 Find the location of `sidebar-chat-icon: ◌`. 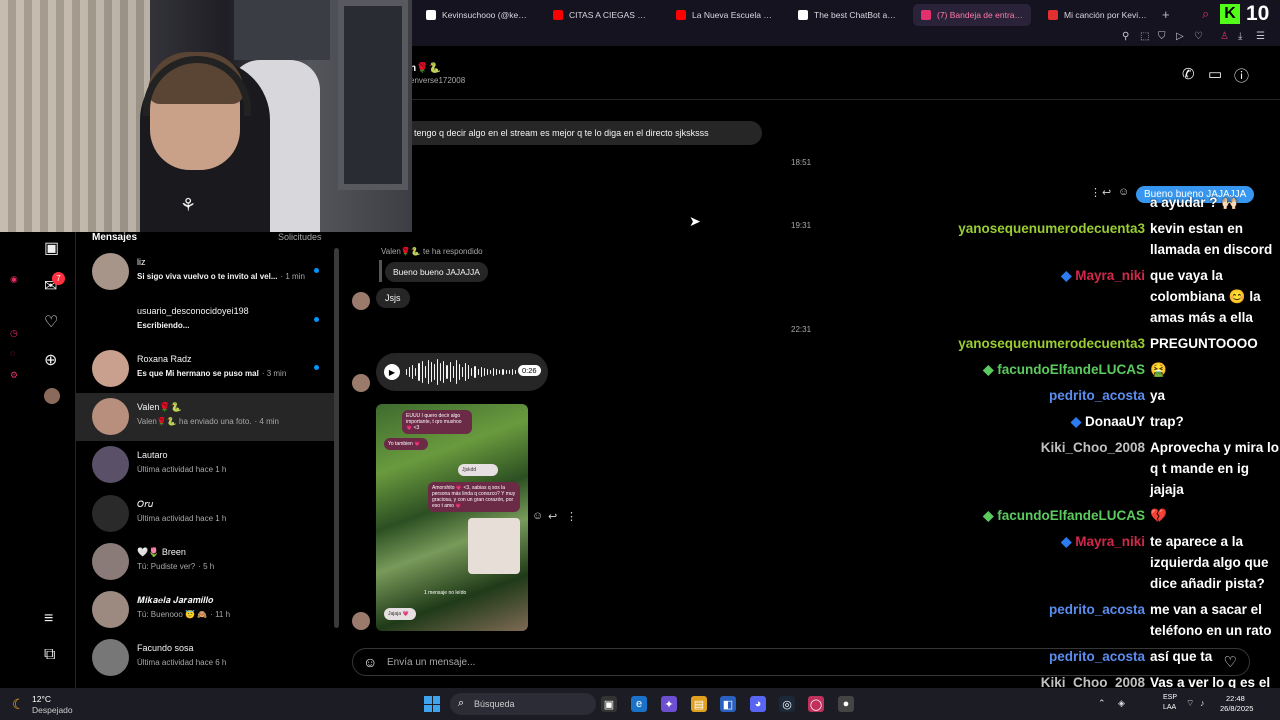

sidebar-chat-icon: ◌ is located at coordinates (12, 353).